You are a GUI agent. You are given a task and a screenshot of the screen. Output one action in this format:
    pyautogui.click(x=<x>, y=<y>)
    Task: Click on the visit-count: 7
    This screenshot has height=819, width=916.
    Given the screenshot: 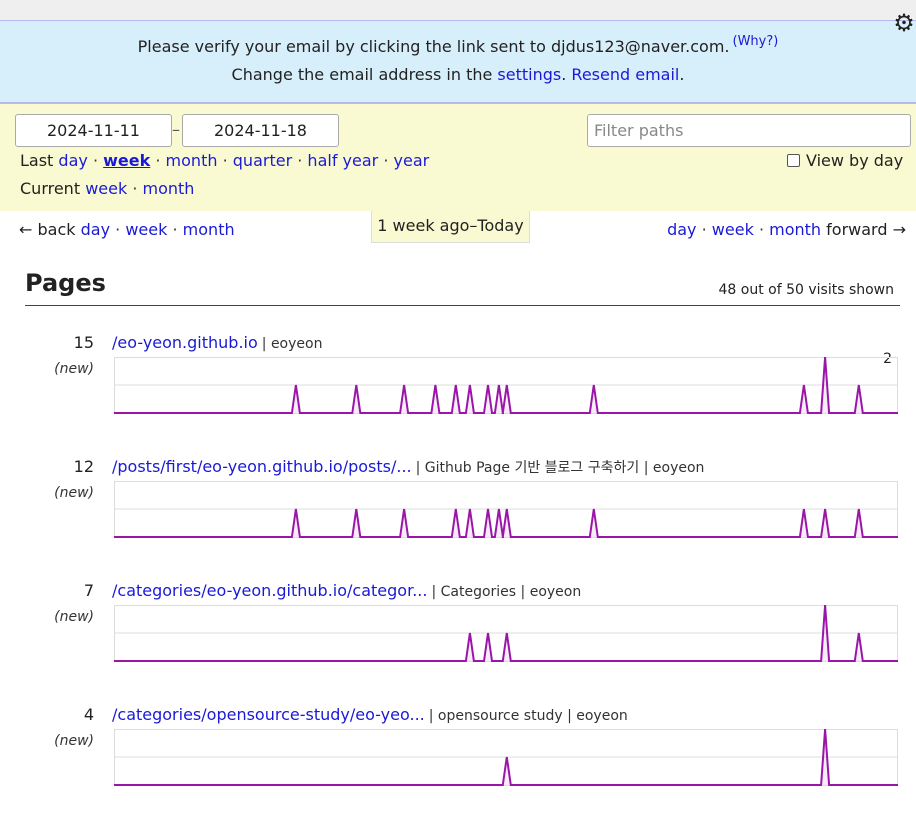 What is the action you would take?
    pyautogui.click(x=88, y=590)
    